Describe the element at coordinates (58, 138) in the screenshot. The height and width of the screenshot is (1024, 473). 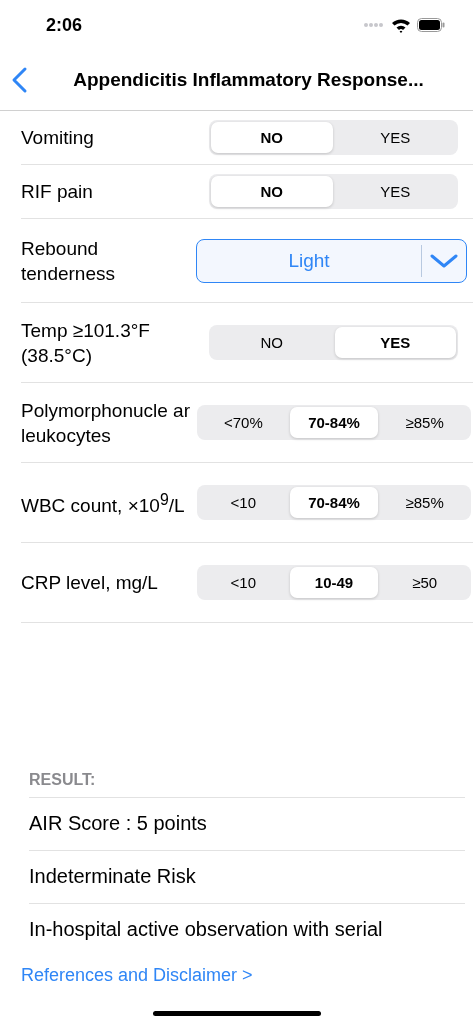
I see `row-label: Vomiting` at that location.